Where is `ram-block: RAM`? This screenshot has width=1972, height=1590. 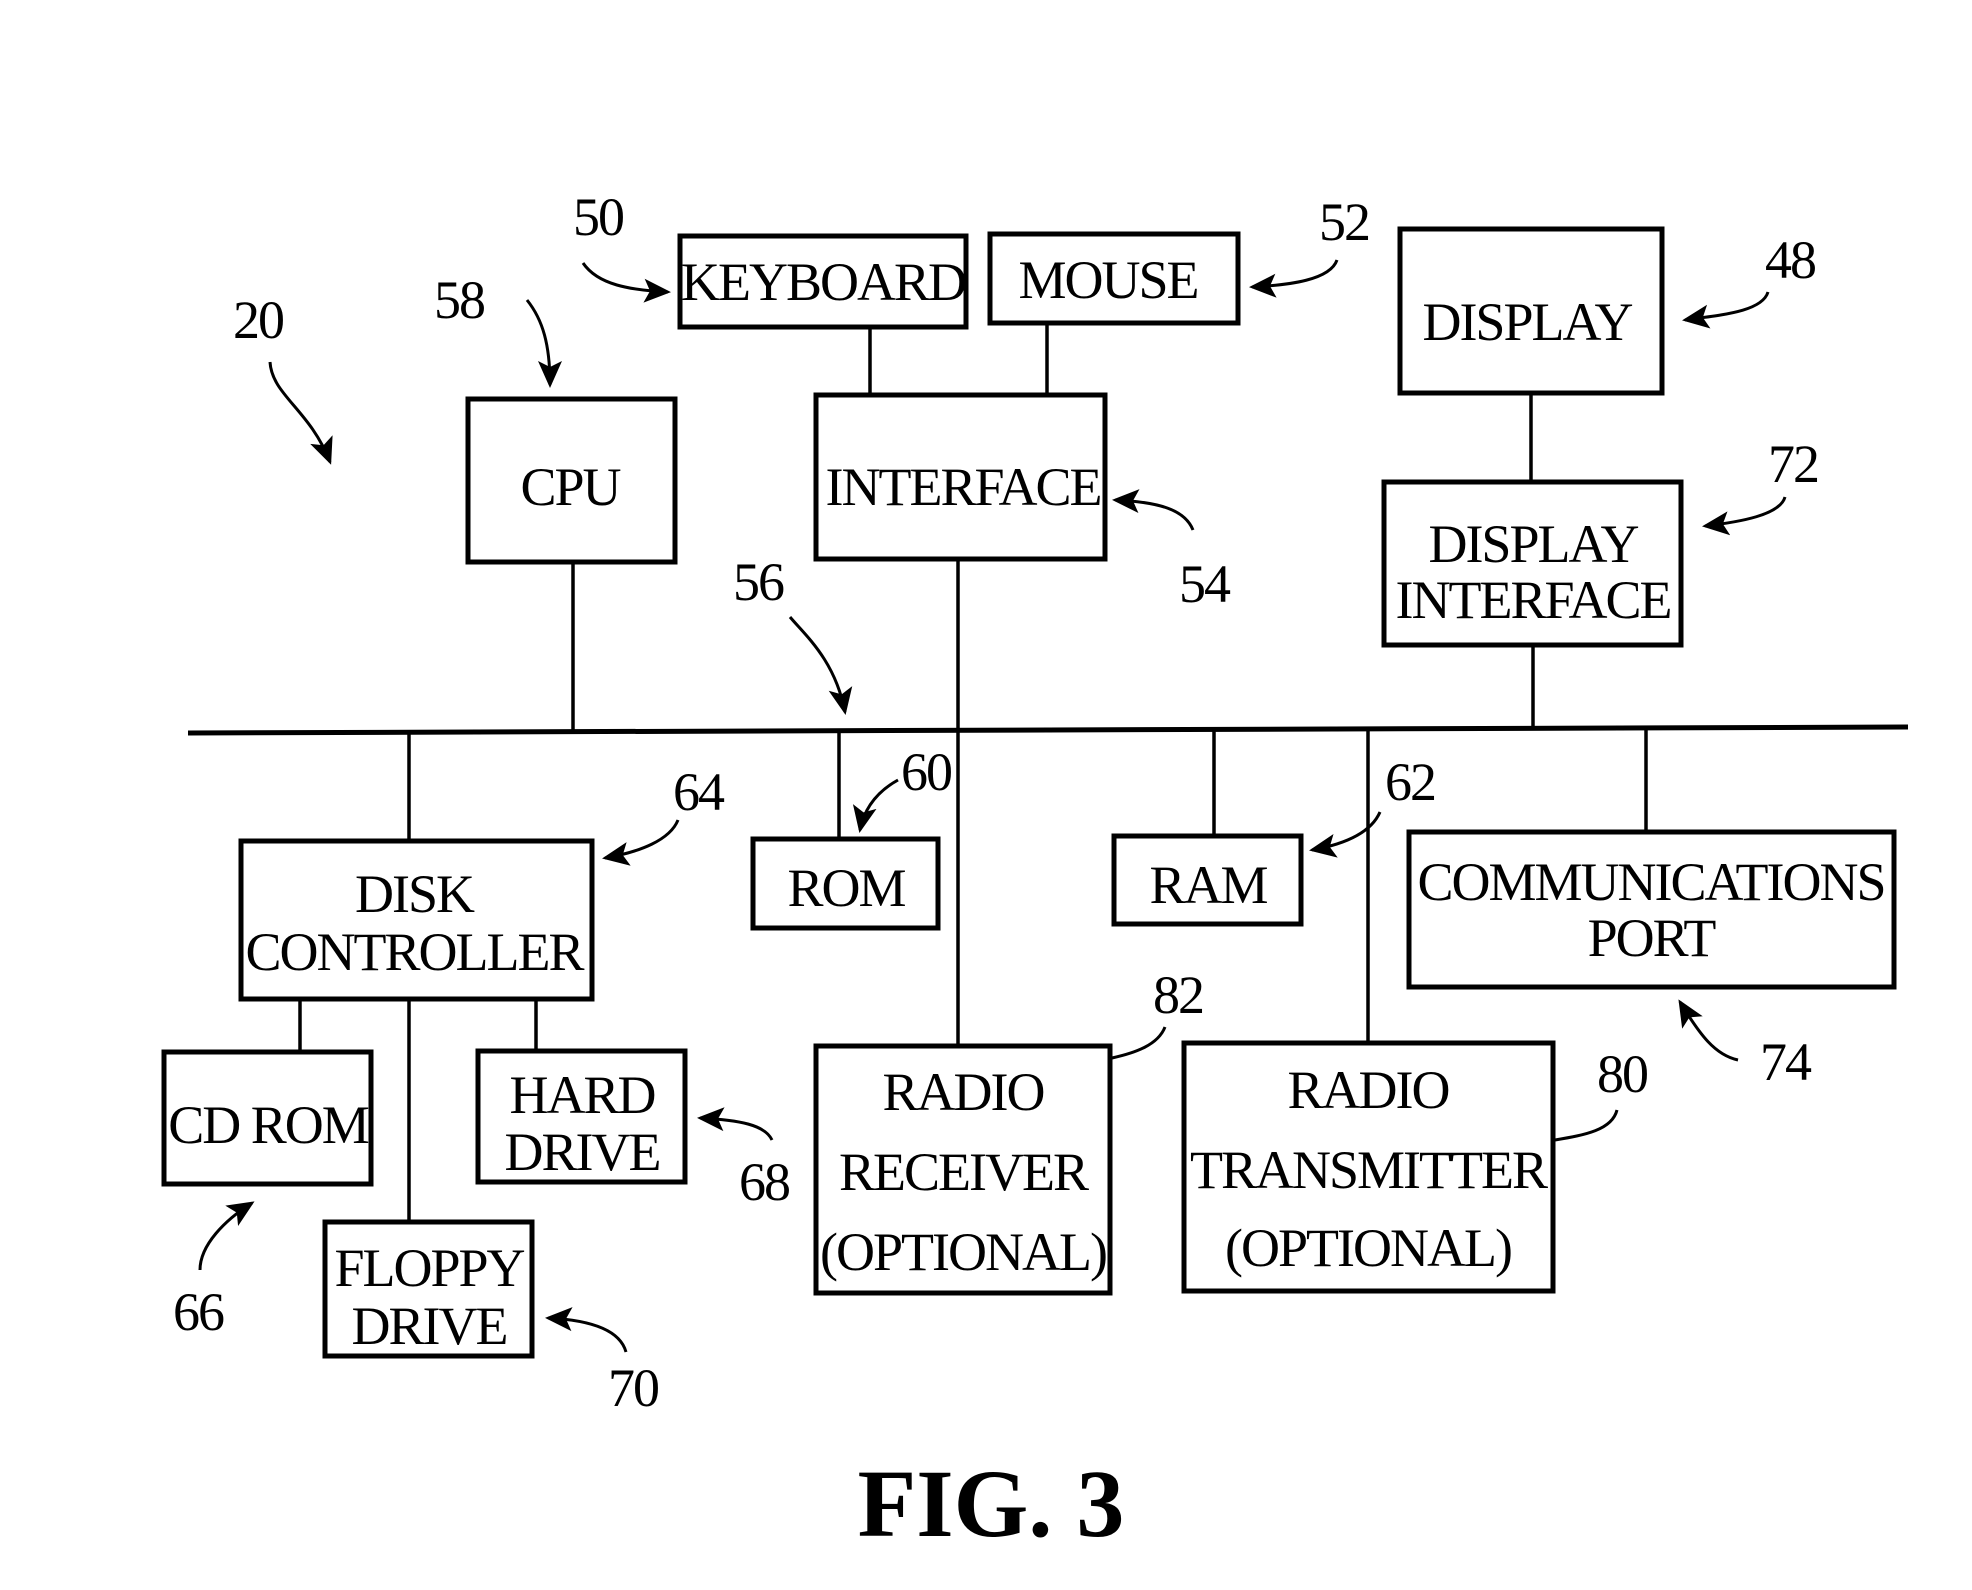 ram-block: RAM is located at coordinates (1207, 880).